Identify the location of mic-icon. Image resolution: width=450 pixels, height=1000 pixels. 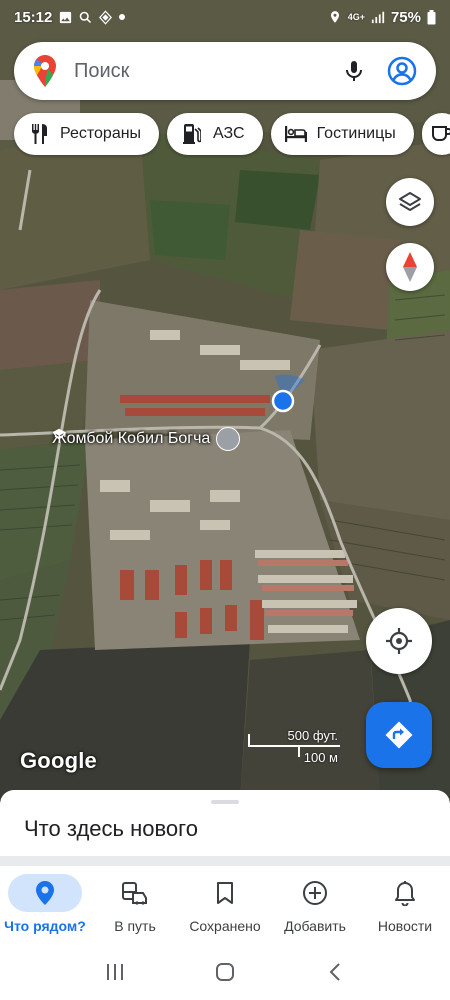
(354, 71).